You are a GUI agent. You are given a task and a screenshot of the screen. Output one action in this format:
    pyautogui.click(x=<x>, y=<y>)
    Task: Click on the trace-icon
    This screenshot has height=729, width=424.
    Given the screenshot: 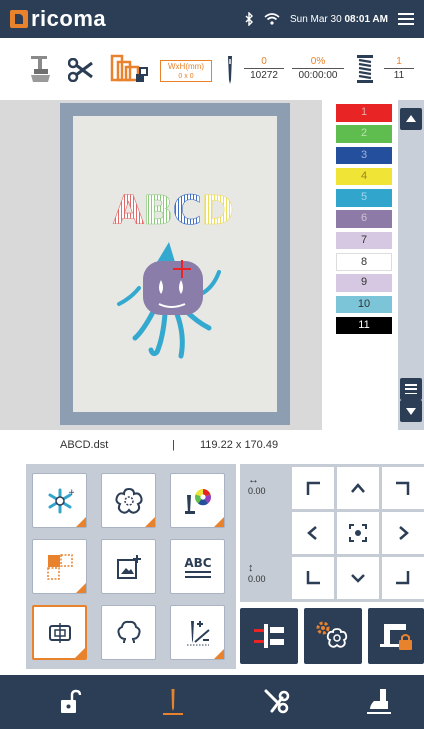 What is the action you would take?
    pyautogui.click(x=269, y=636)
    